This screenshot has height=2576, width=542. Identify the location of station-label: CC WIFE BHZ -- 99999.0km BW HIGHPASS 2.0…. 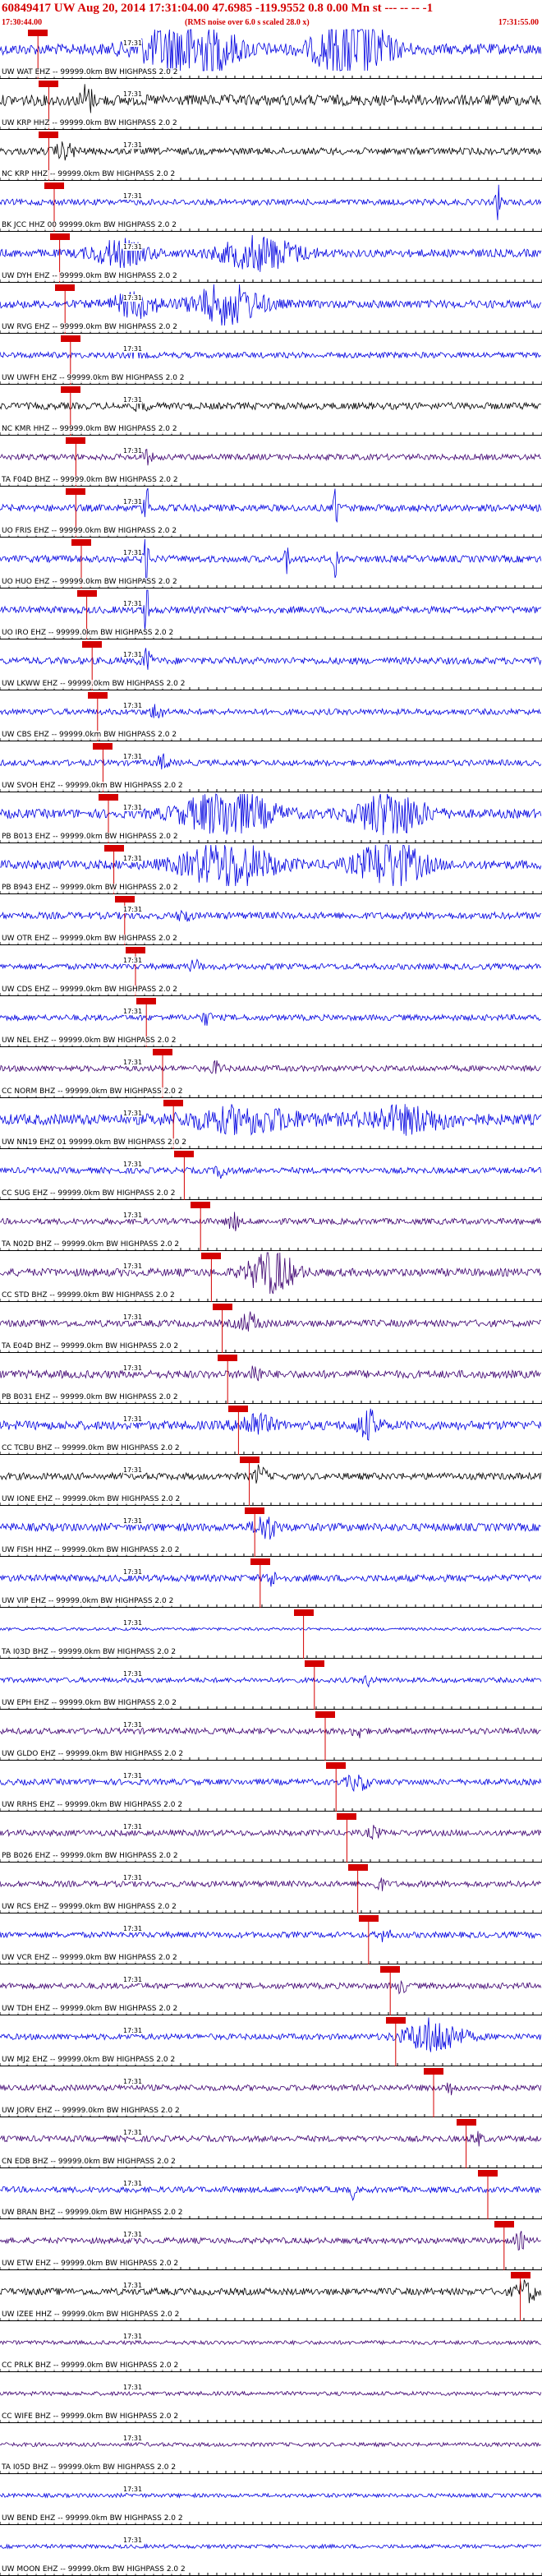
(90, 2417).